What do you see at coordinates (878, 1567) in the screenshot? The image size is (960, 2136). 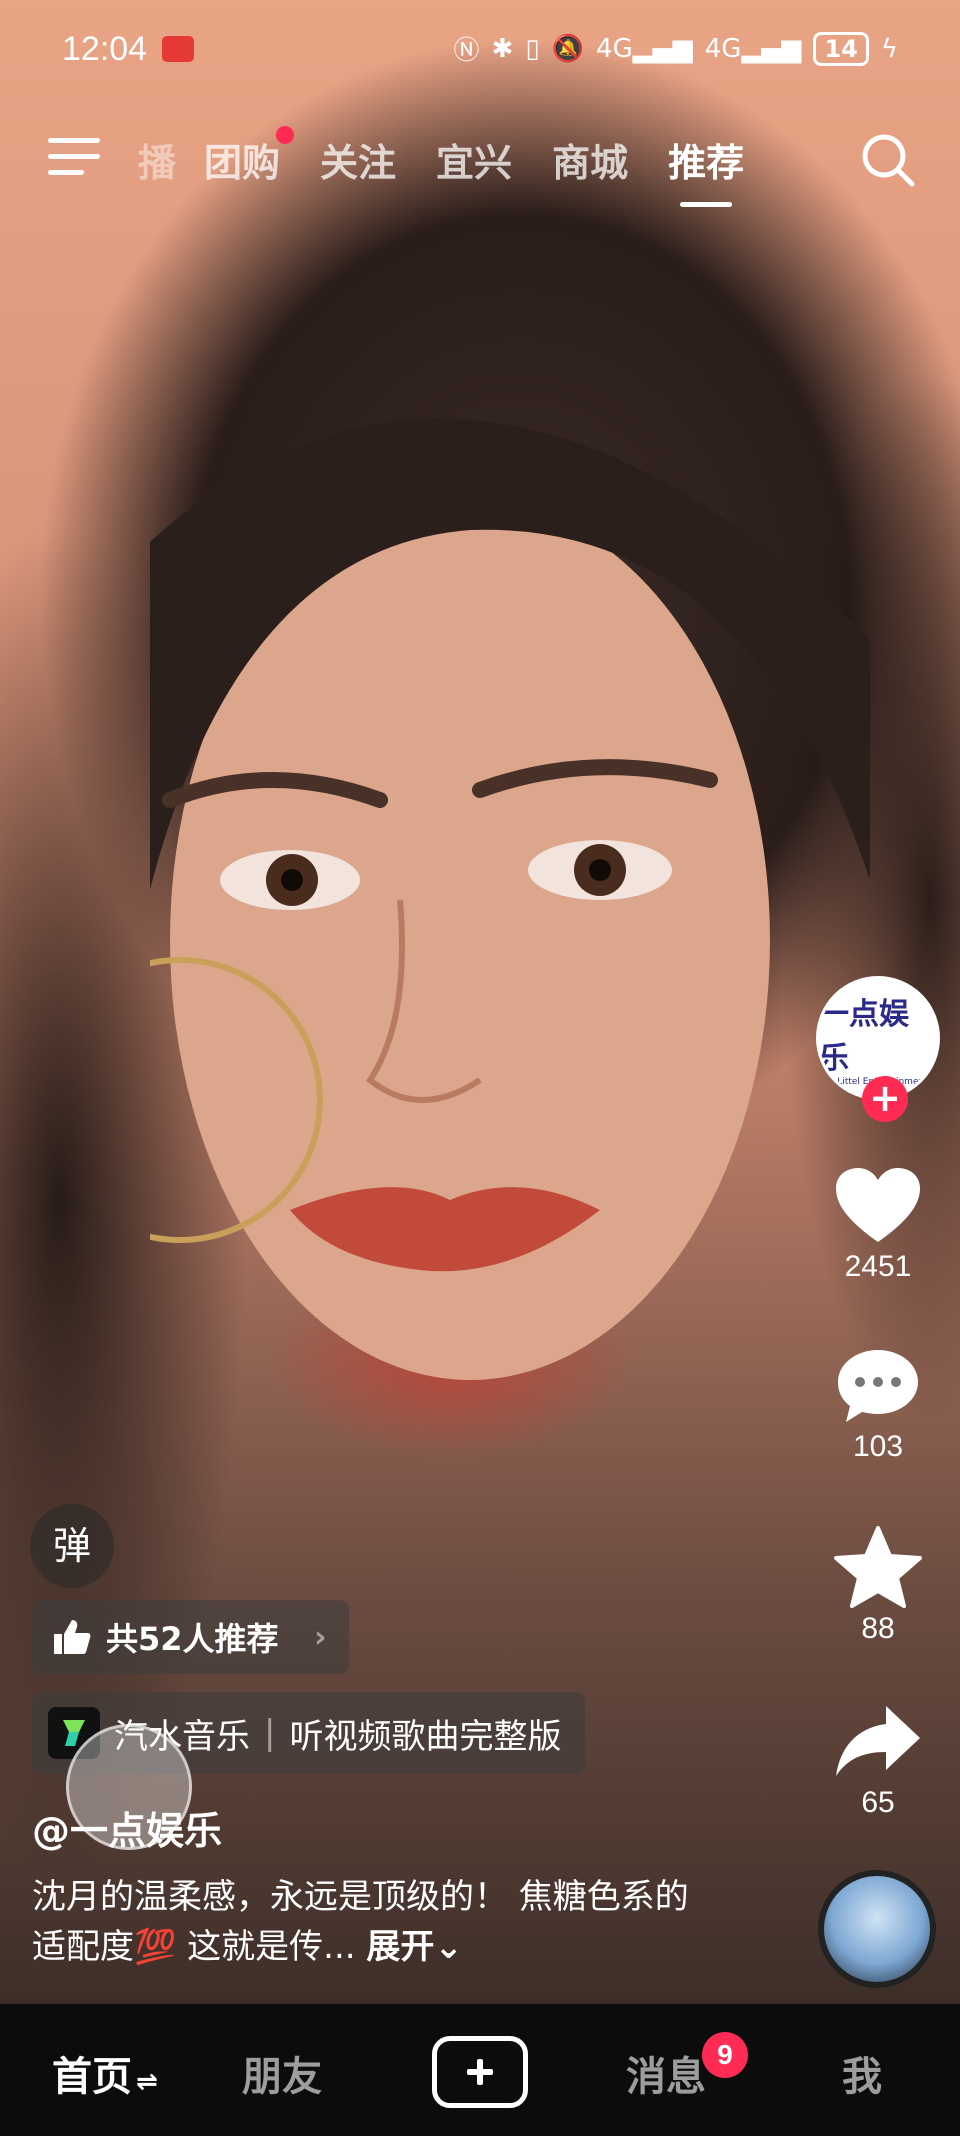 I see `star-icon` at bounding box center [878, 1567].